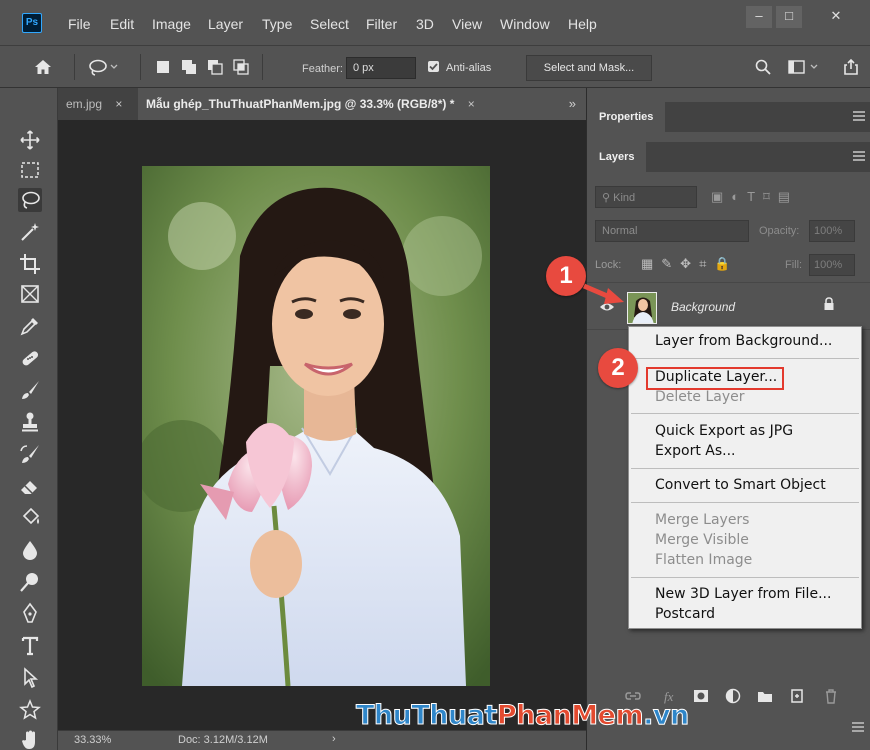 The height and width of the screenshot is (750, 870). I want to click on tab-em-jpg: em.jpg ×, so click(98, 104).